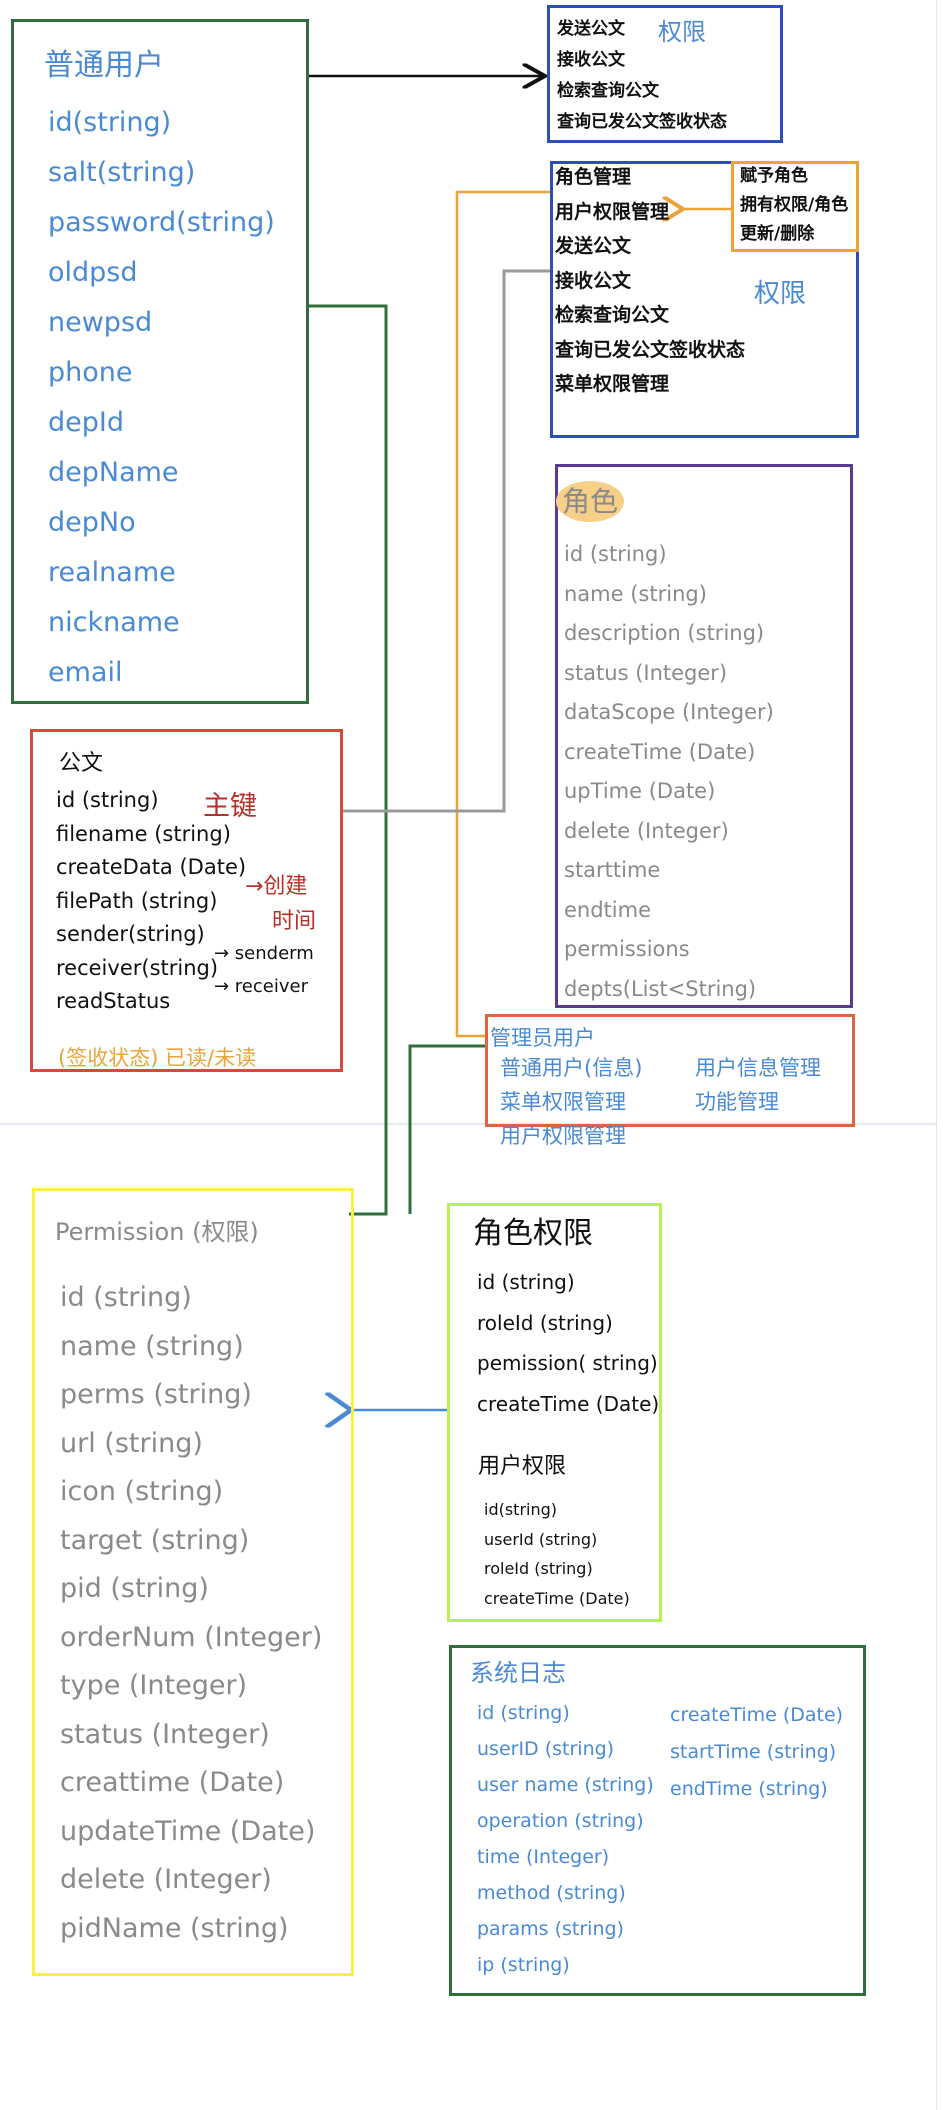  I want to click on field: creattime (Date), so click(172, 1782).